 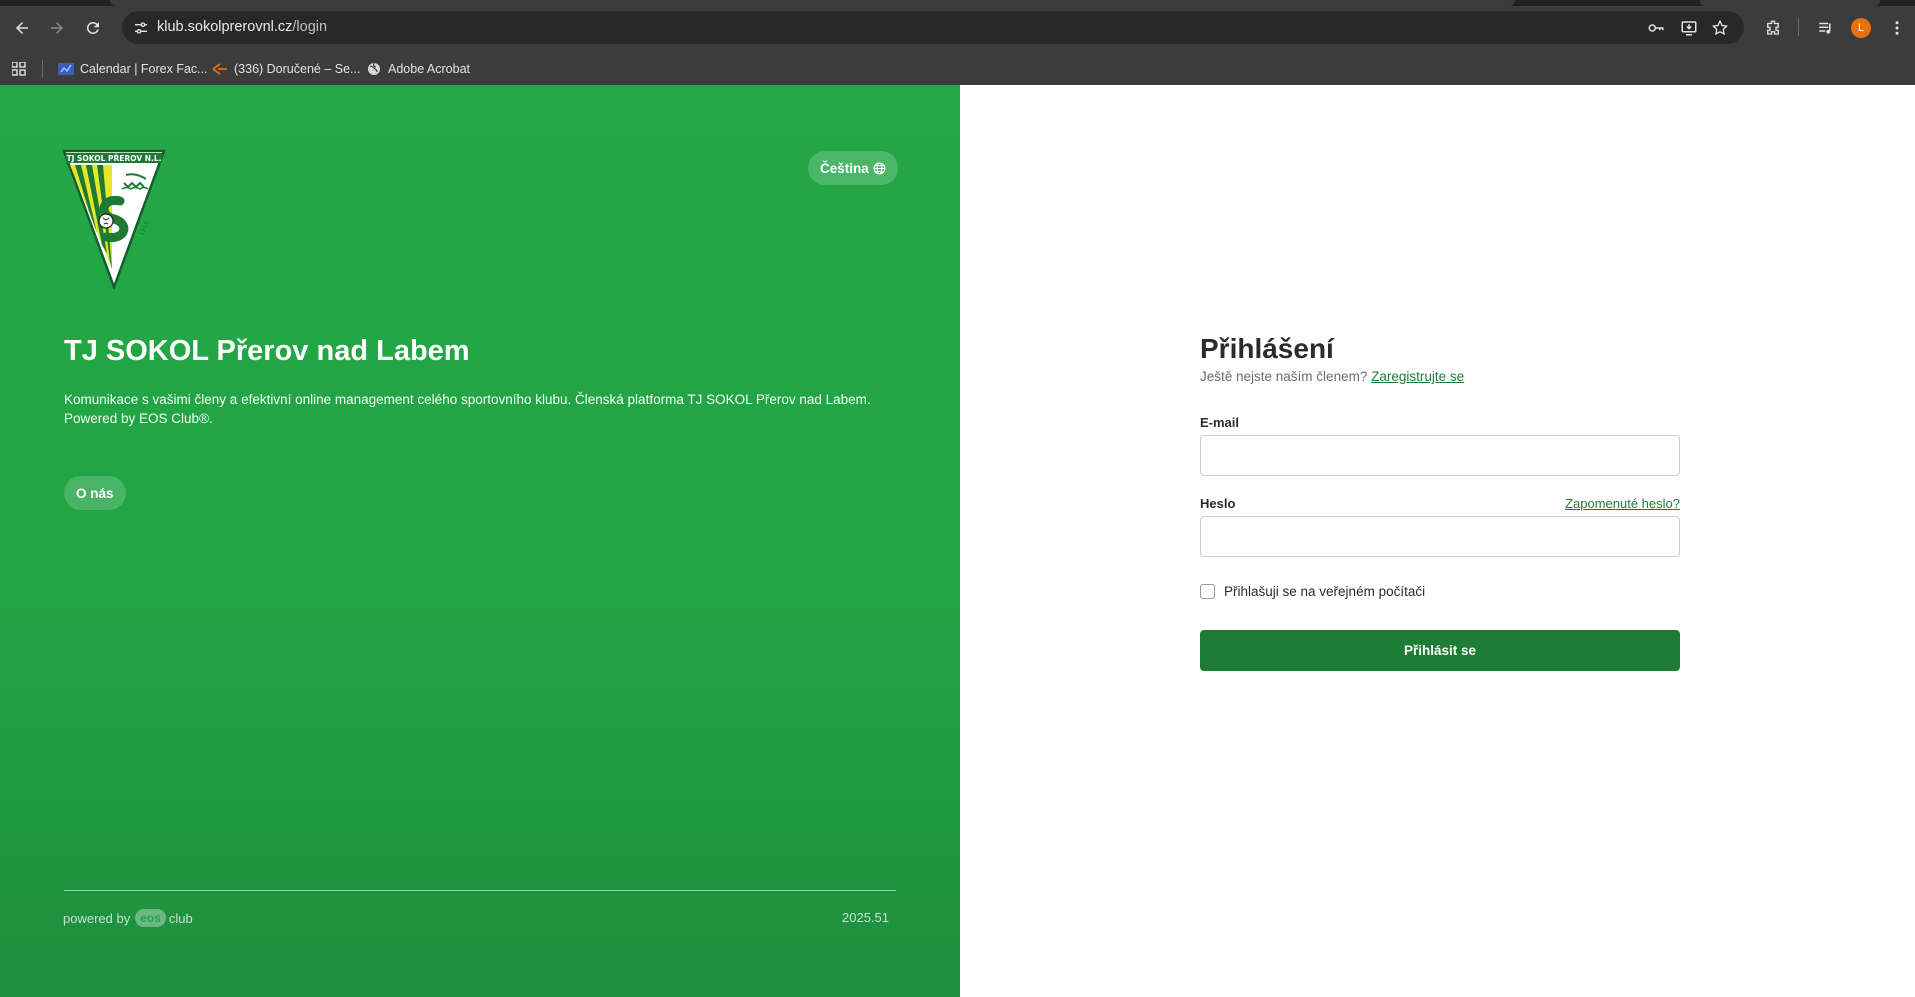 I want to click on about-us-button: O nás, so click(x=95, y=493).